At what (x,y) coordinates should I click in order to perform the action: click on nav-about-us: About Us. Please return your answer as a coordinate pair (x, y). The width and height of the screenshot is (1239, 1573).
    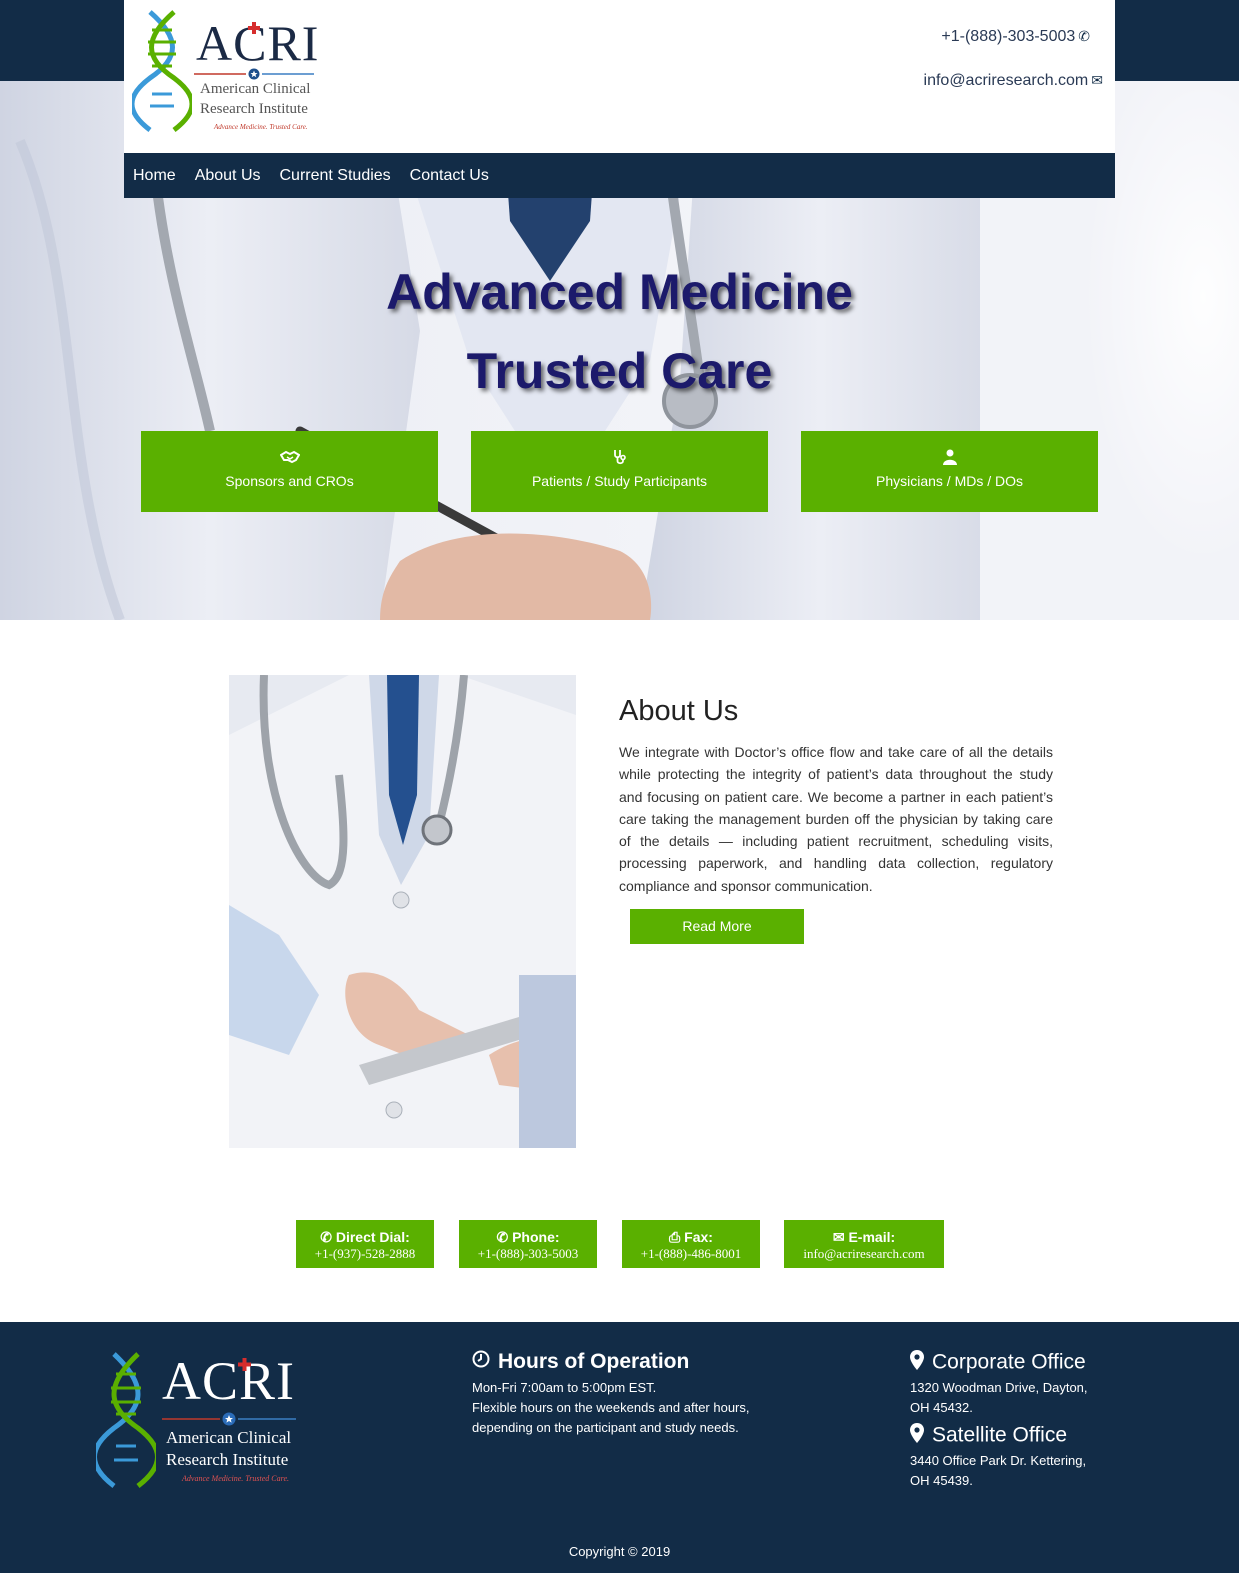
    Looking at the image, I should click on (228, 176).